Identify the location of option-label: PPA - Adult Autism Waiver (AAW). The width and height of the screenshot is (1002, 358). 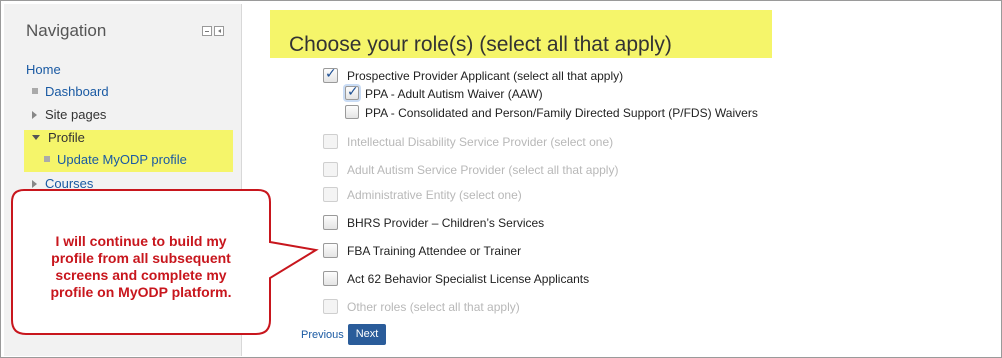
(454, 94).